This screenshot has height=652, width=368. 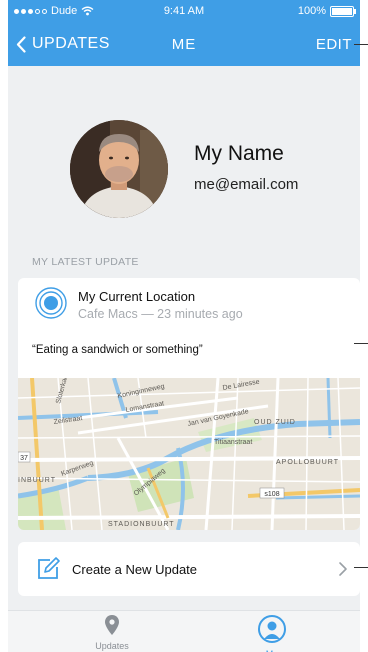 I want to click on map-label: APOLLOBUURT, so click(x=307, y=462).